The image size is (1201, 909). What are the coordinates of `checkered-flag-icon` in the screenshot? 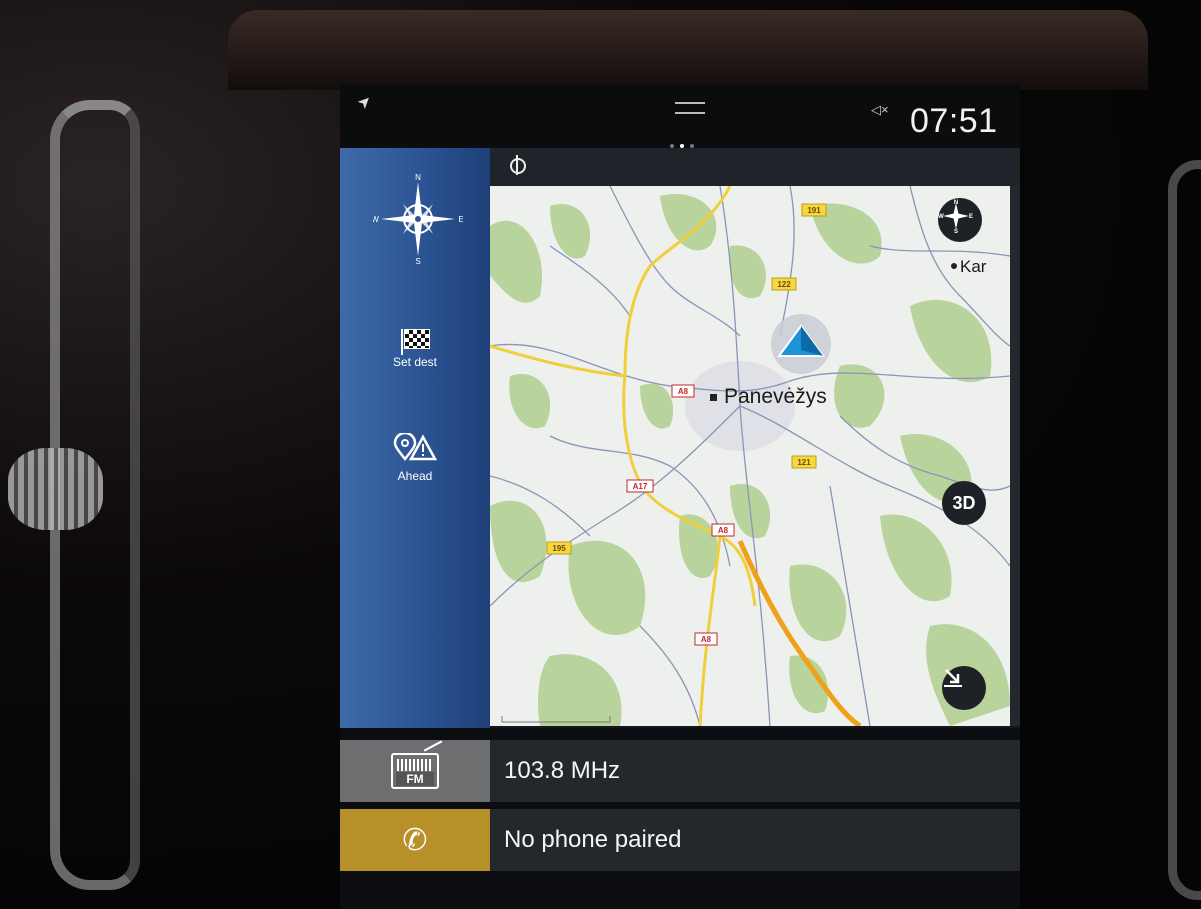 It's located at (415, 339).